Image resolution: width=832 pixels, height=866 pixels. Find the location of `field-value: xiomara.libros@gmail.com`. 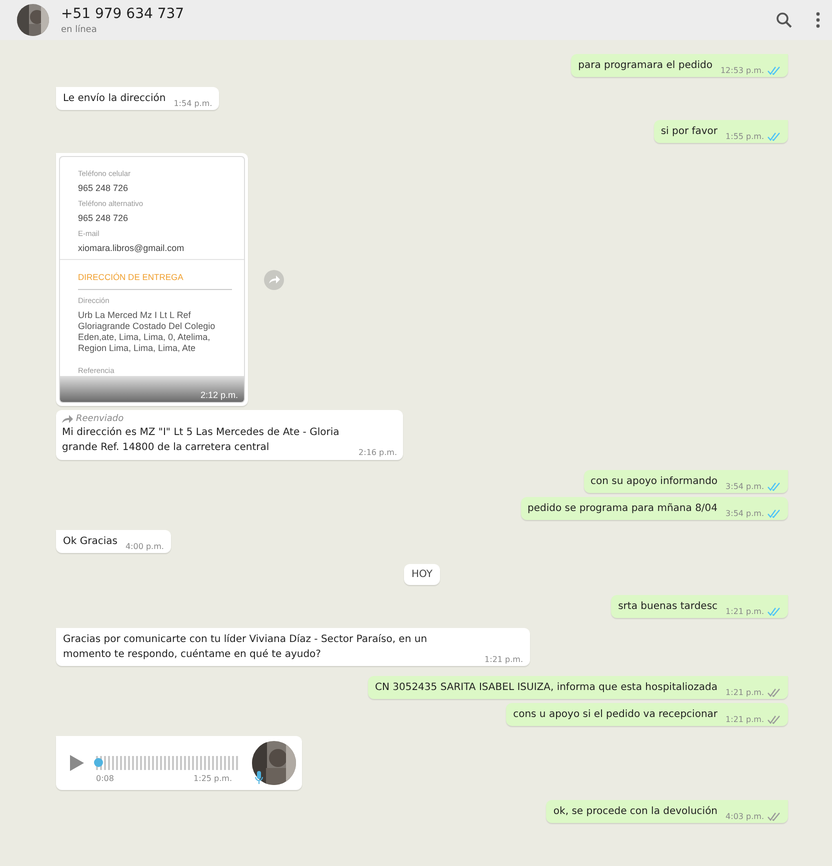

field-value: xiomara.libros@gmail.com is located at coordinates (132, 248).